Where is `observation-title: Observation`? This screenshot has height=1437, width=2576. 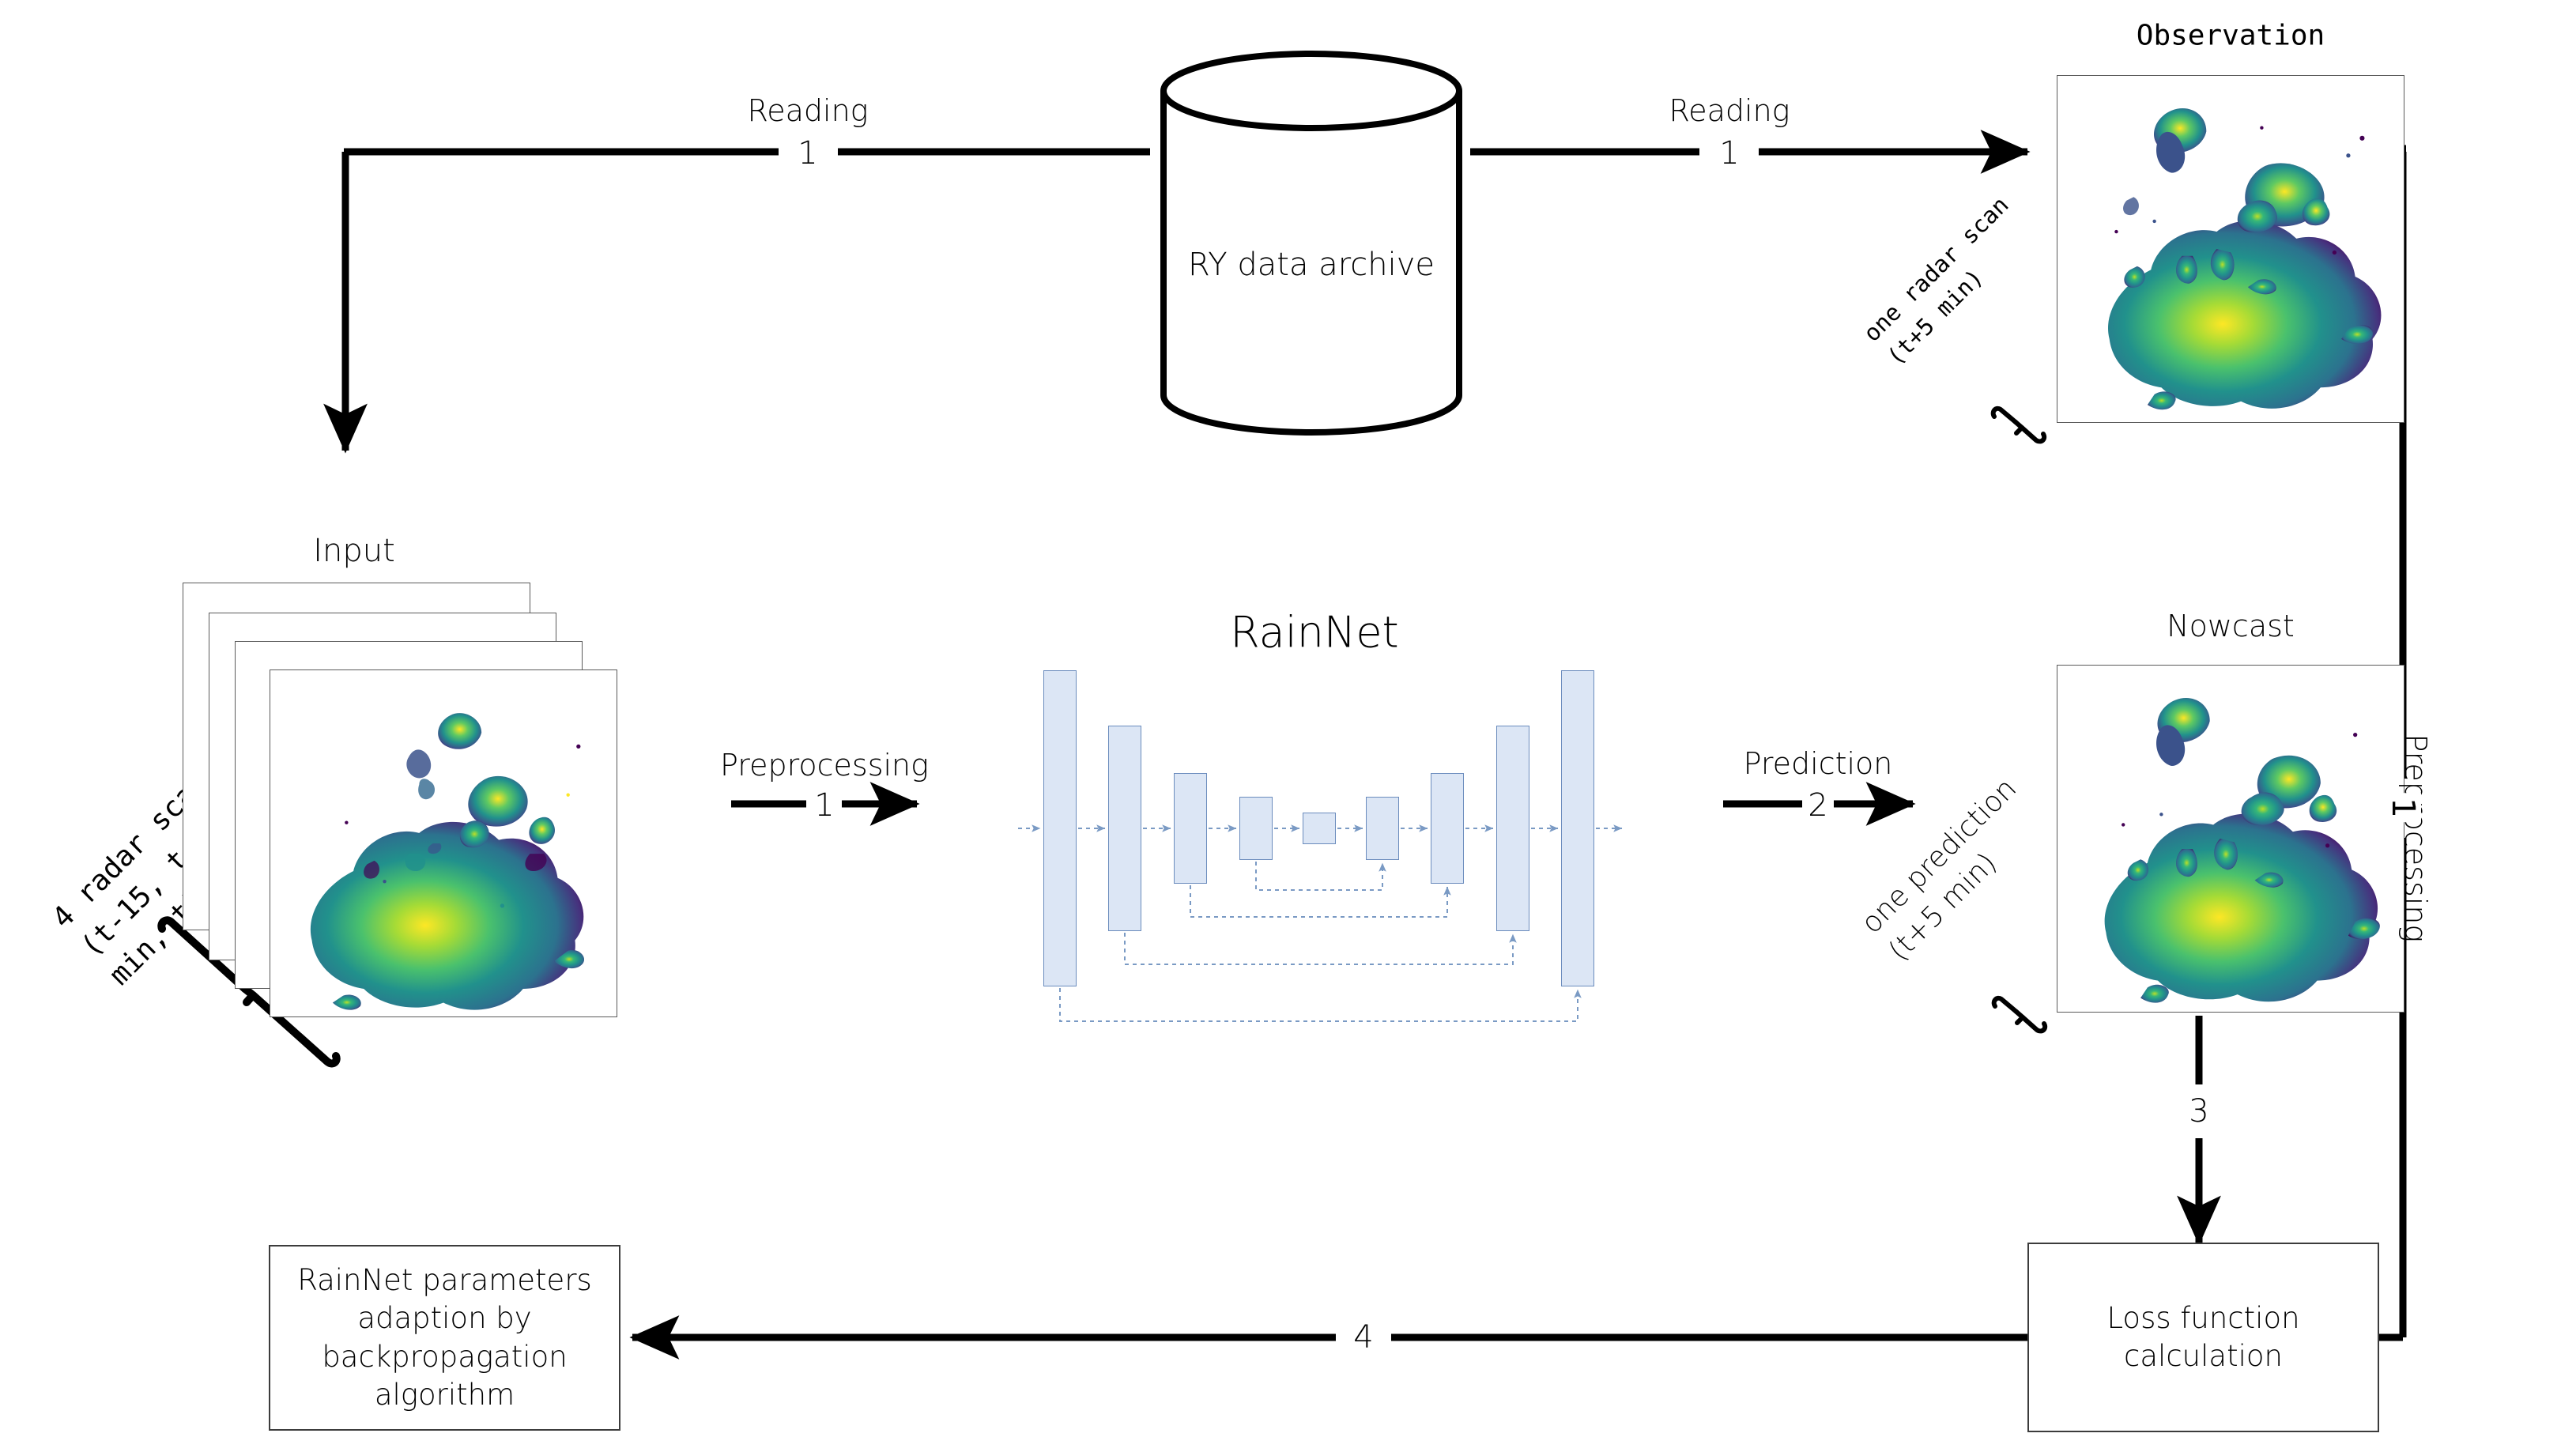 observation-title: Observation is located at coordinates (2230, 35).